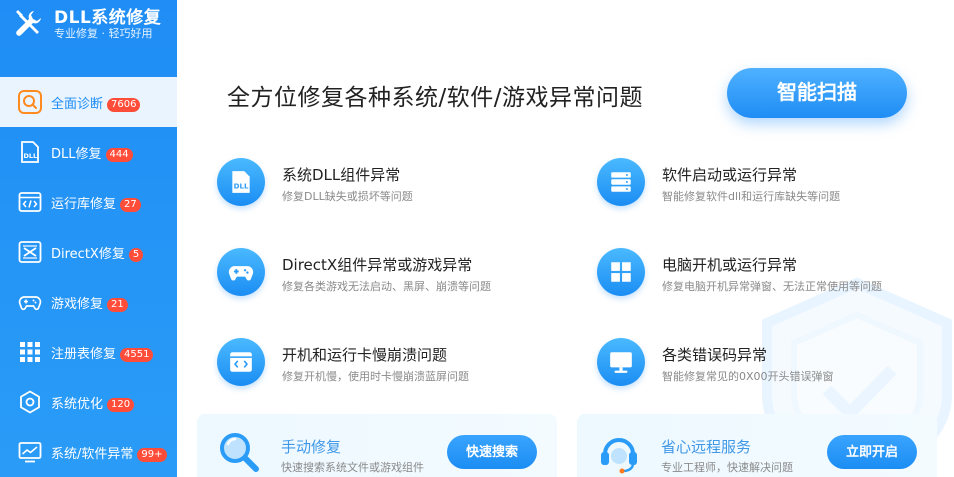 The width and height of the screenshot is (954, 477). Describe the element at coordinates (152, 455) in the screenshot. I see `count-badge: 99+` at that location.